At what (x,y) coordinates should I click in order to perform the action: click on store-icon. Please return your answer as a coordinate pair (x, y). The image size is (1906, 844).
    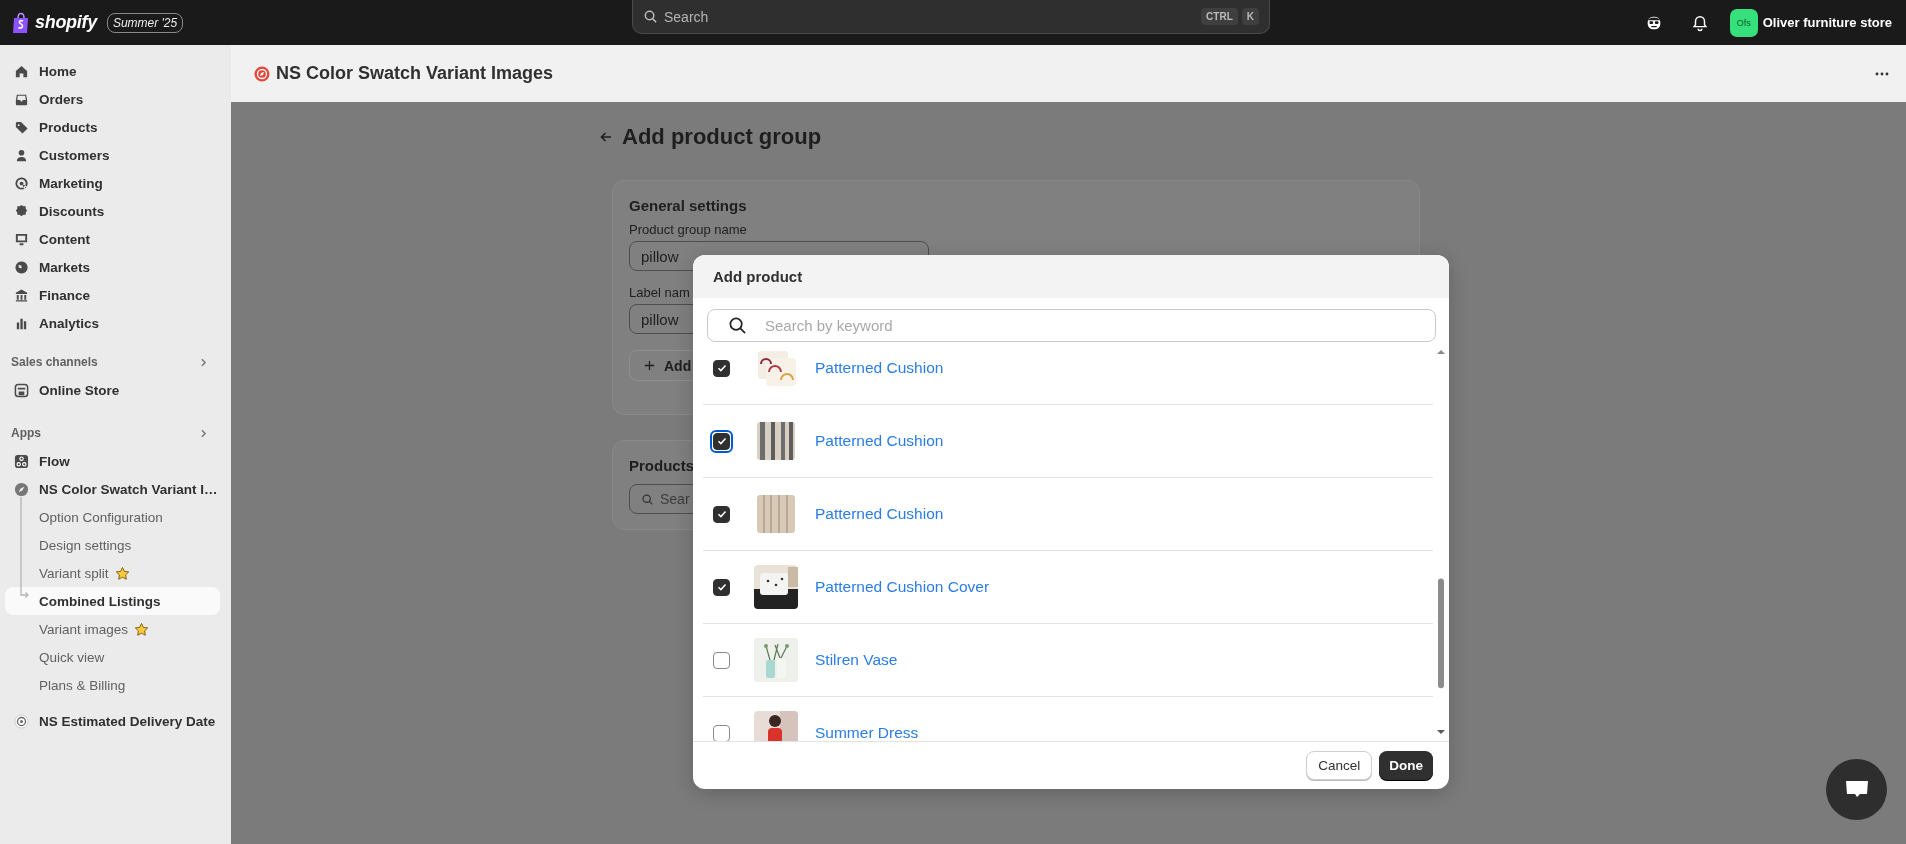
    Looking at the image, I should click on (21, 390).